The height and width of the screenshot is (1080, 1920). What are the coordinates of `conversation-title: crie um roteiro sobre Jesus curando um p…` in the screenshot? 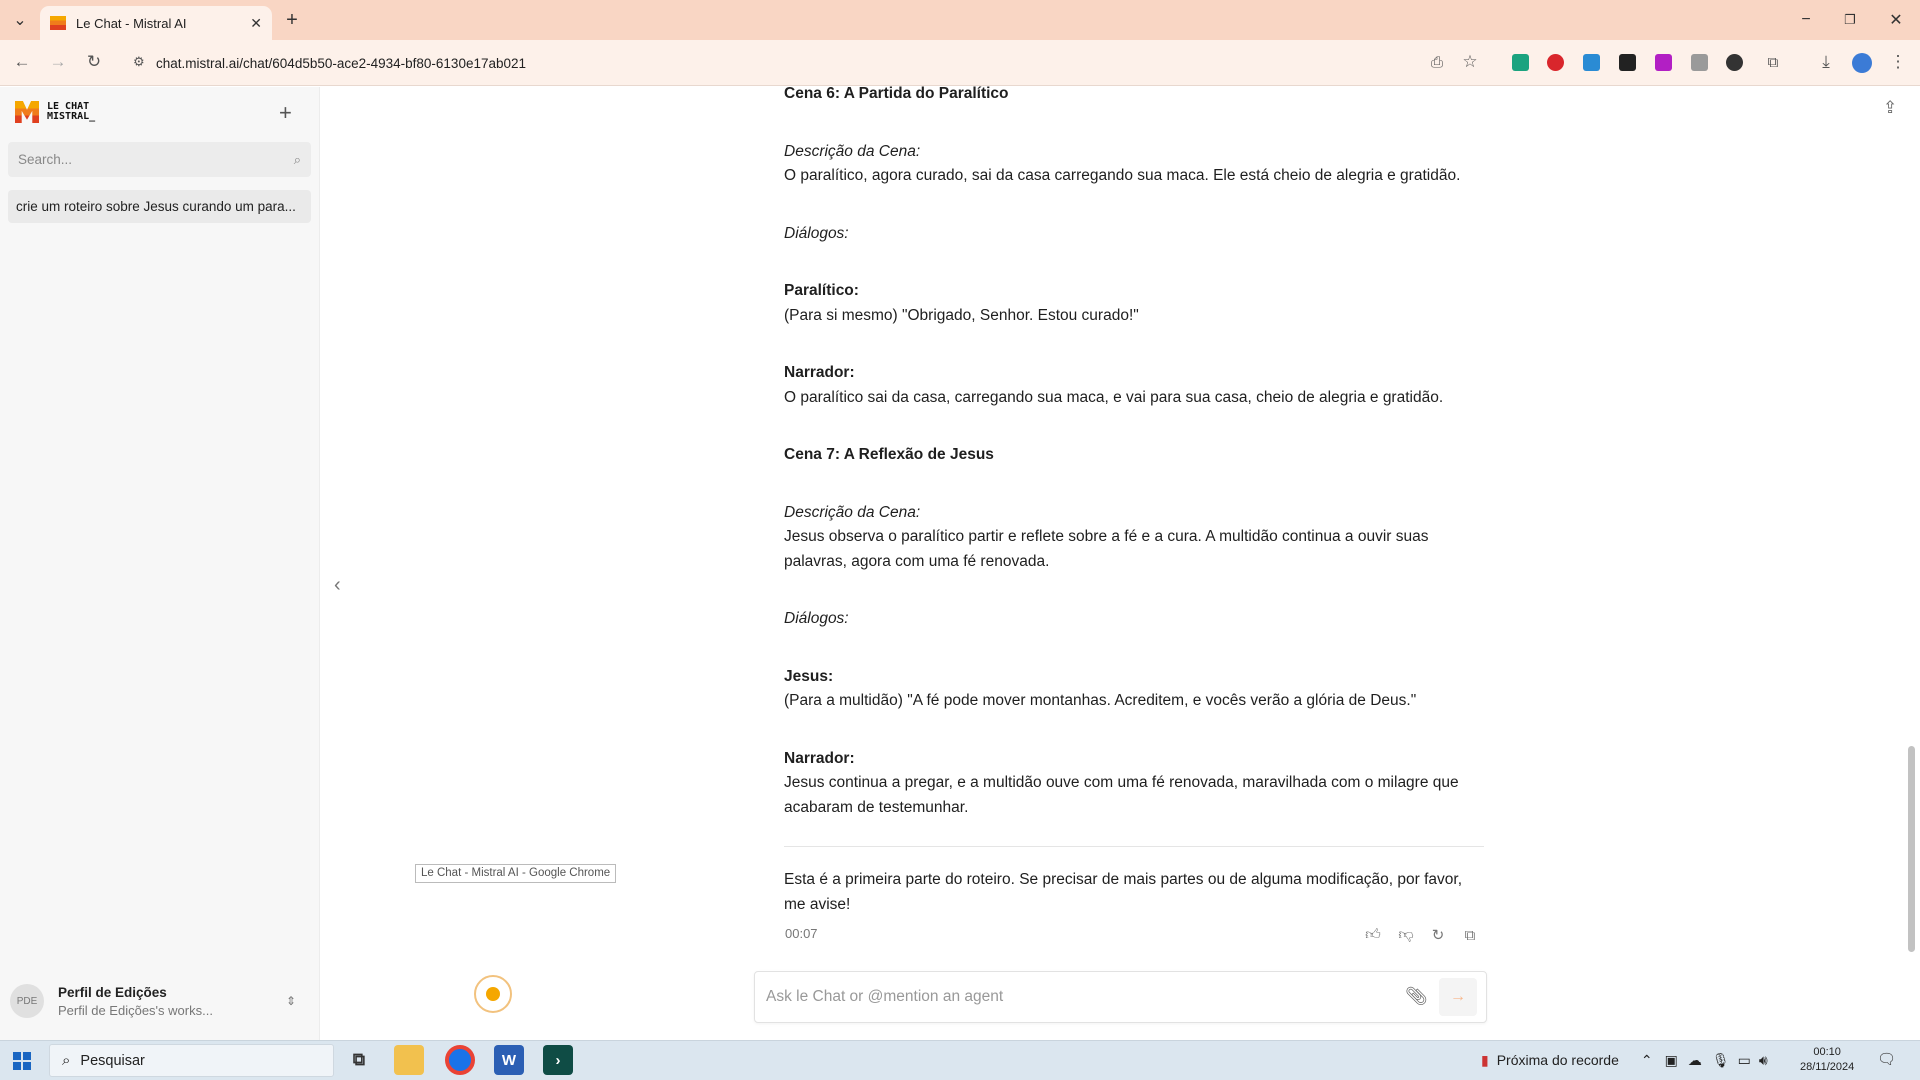 It's located at (156, 206).